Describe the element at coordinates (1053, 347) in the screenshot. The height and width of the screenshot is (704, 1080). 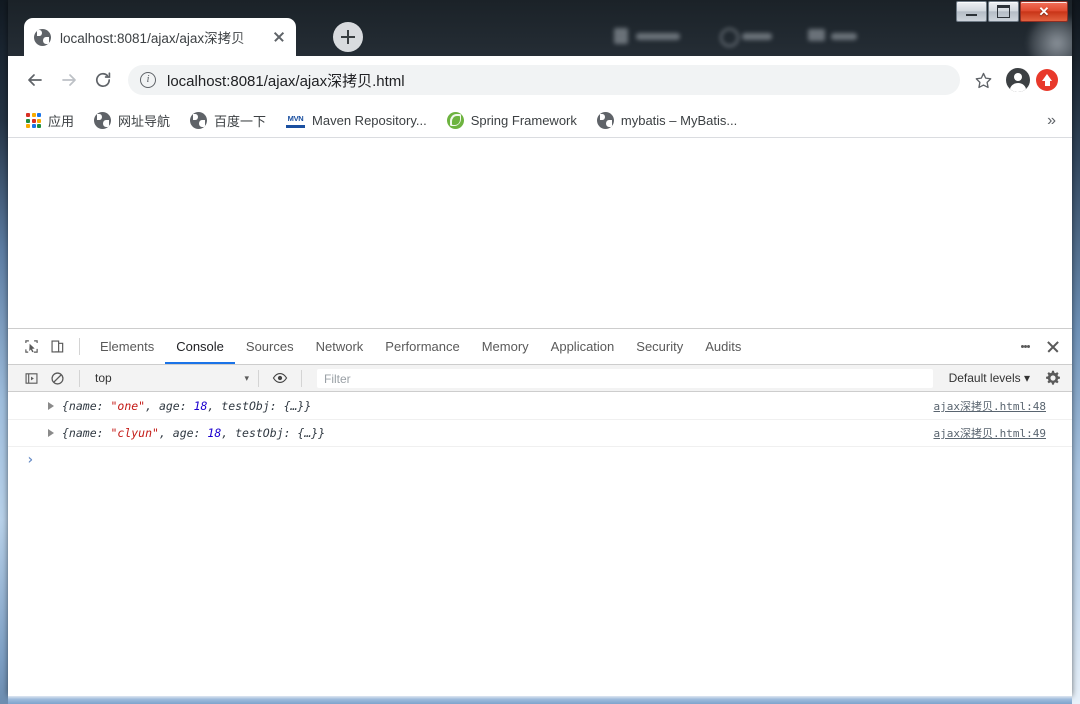
I see `devtools-close-button` at that location.